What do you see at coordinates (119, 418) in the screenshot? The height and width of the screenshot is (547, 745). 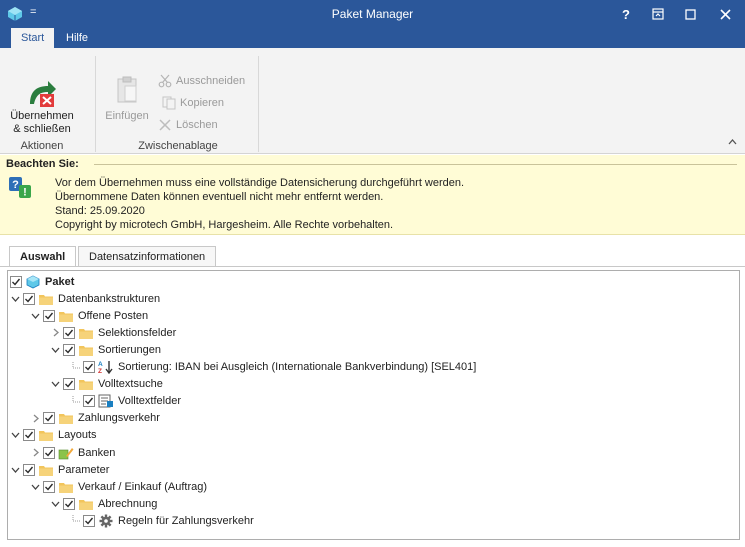 I see `tree-node-label: Zahlungsverkehr` at bounding box center [119, 418].